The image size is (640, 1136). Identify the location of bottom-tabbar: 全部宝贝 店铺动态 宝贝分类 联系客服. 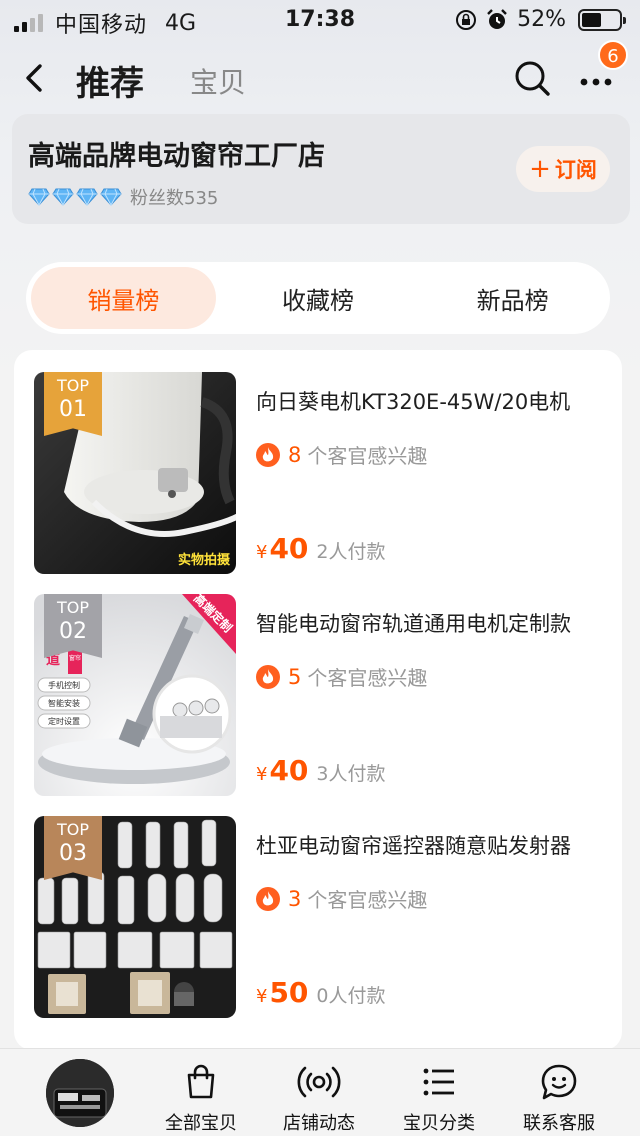
(320, 1092).